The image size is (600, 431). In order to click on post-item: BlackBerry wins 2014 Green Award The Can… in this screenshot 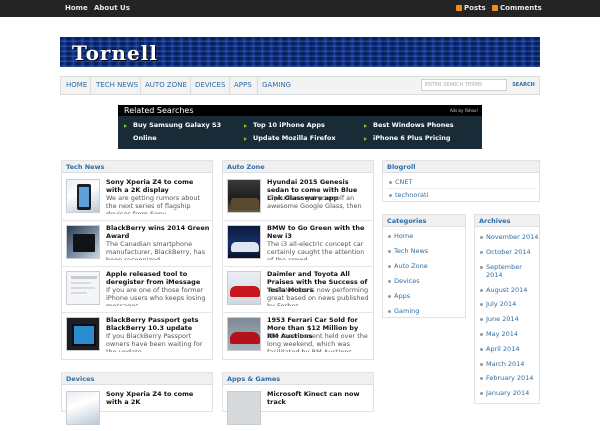, I will do `click(137, 244)`.